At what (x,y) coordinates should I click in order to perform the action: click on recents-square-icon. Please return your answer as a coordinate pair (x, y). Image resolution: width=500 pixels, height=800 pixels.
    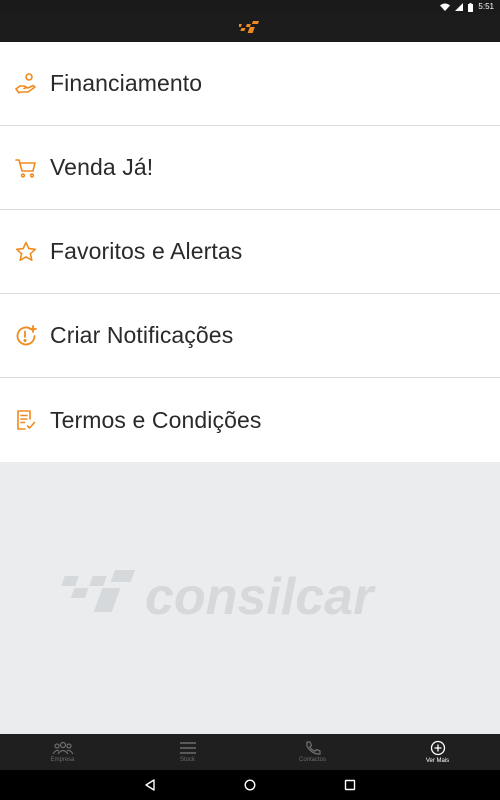
    Looking at the image, I should click on (350, 785).